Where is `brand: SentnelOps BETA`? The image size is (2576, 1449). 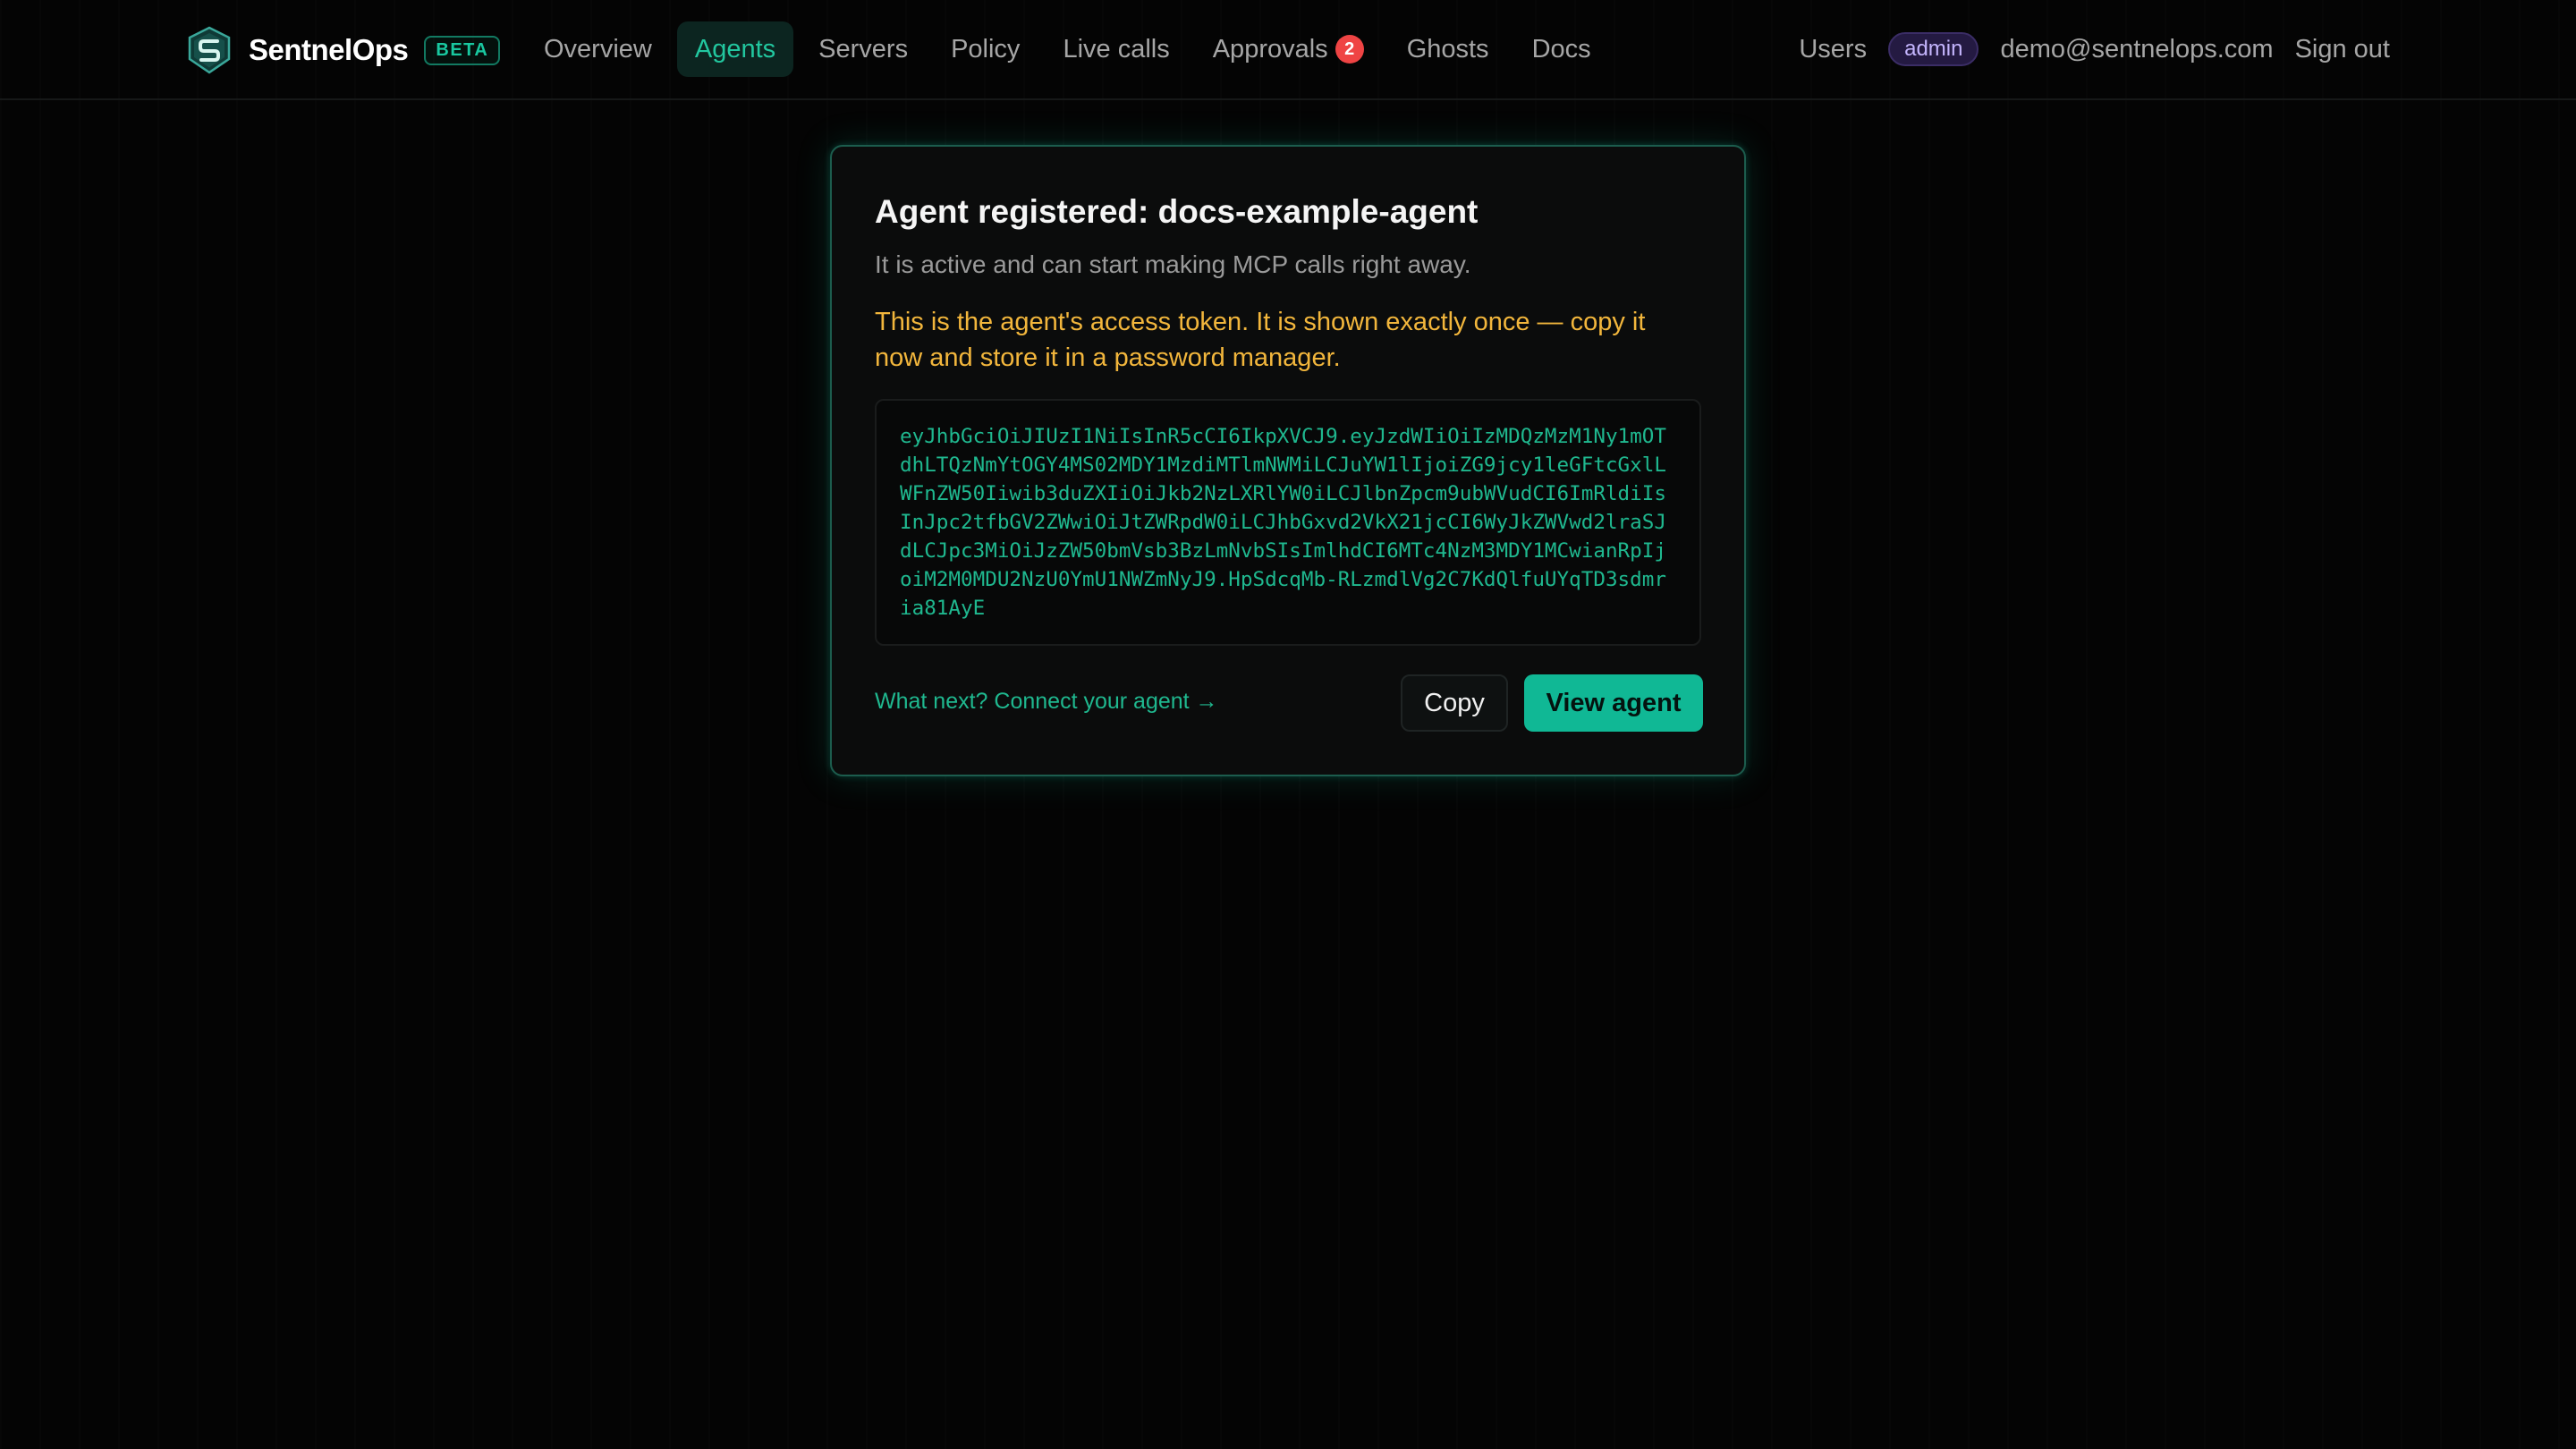
brand: SentnelOps BETA is located at coordinates (342, 50).